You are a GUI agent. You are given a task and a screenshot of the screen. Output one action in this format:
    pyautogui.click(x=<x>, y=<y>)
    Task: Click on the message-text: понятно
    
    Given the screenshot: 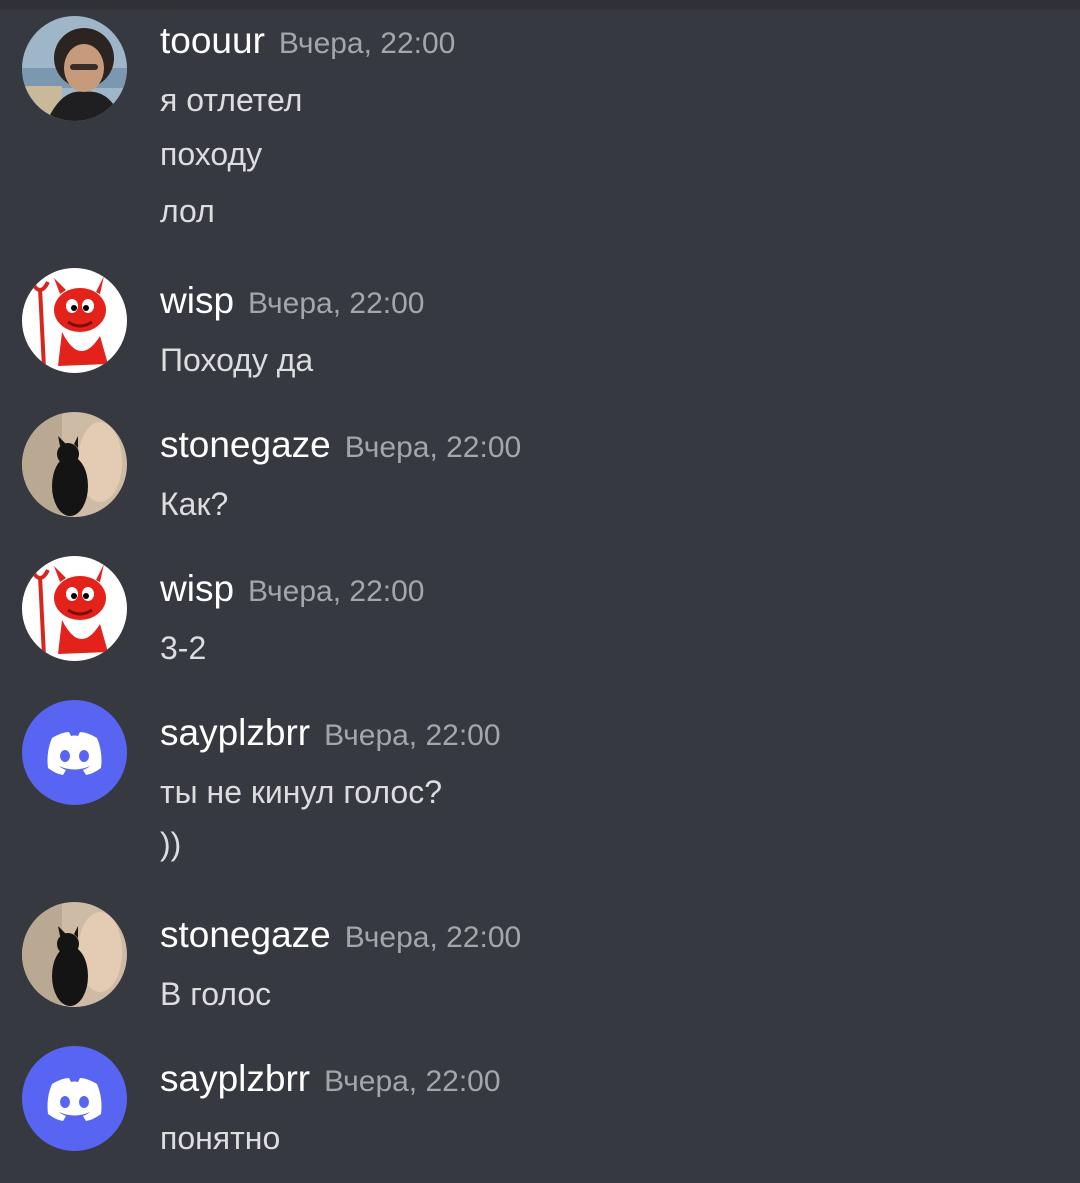 What is the action you would take?
    pyautogui.click(x=220, y=1138)
    